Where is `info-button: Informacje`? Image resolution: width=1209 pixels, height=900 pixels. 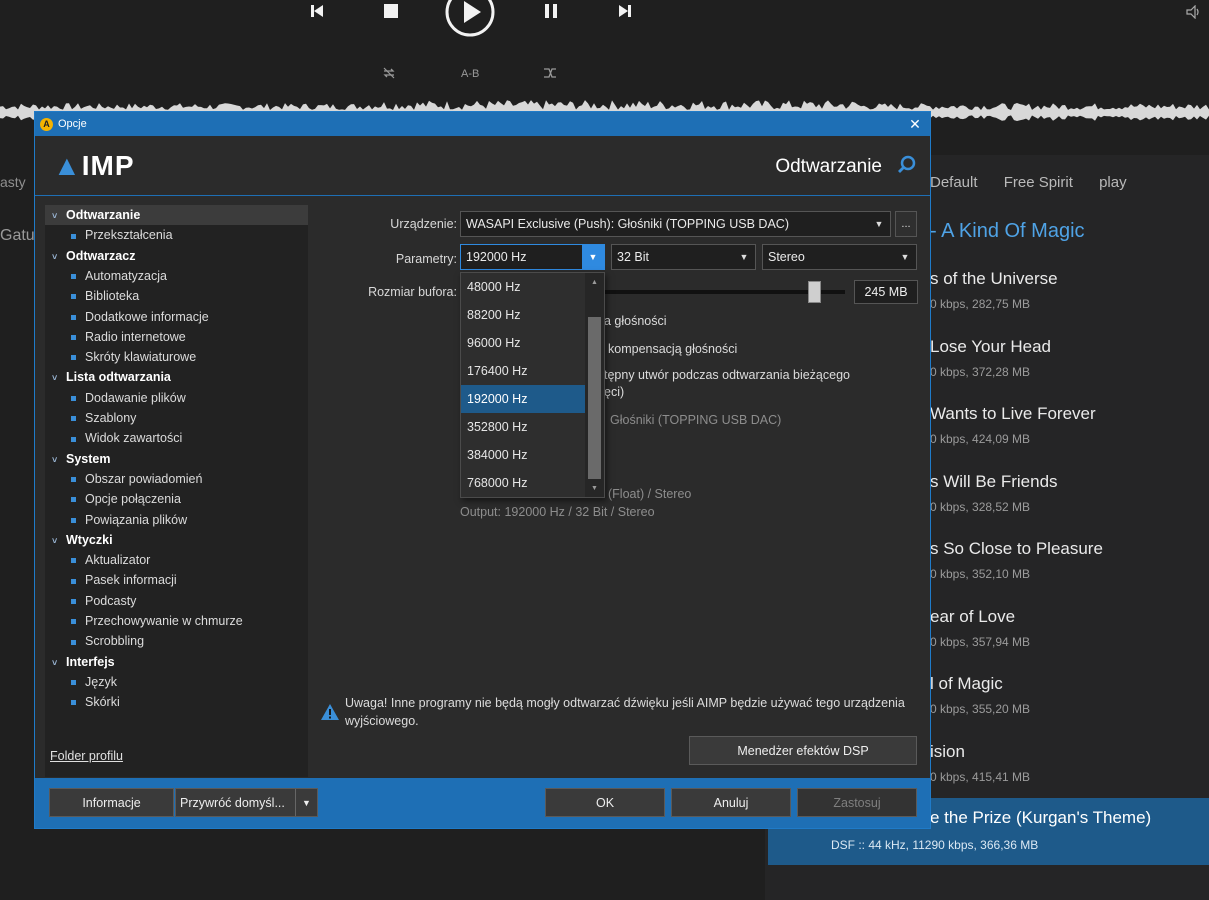
info-button: Informacje is located at coordinates (111, 802).